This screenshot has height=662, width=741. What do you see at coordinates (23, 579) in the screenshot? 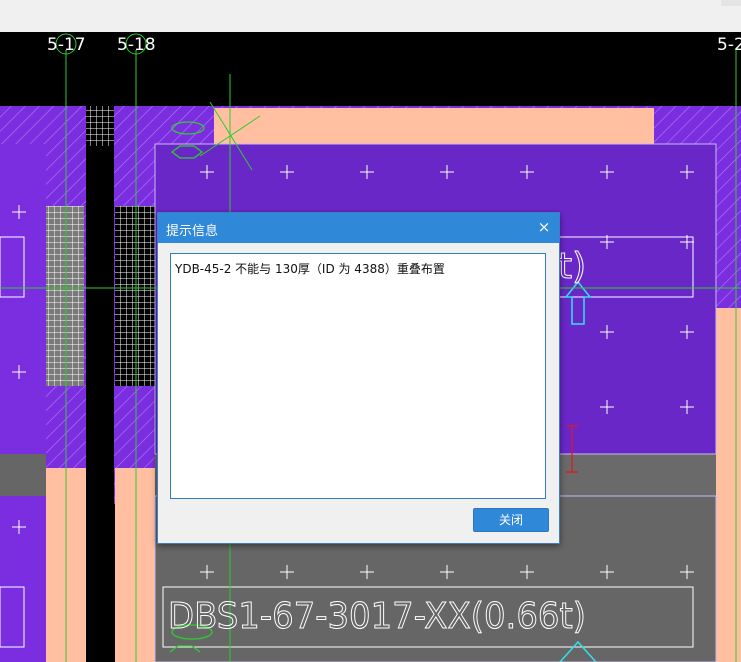
I see `slab-left-bottom` at bounding box center [23, 579].